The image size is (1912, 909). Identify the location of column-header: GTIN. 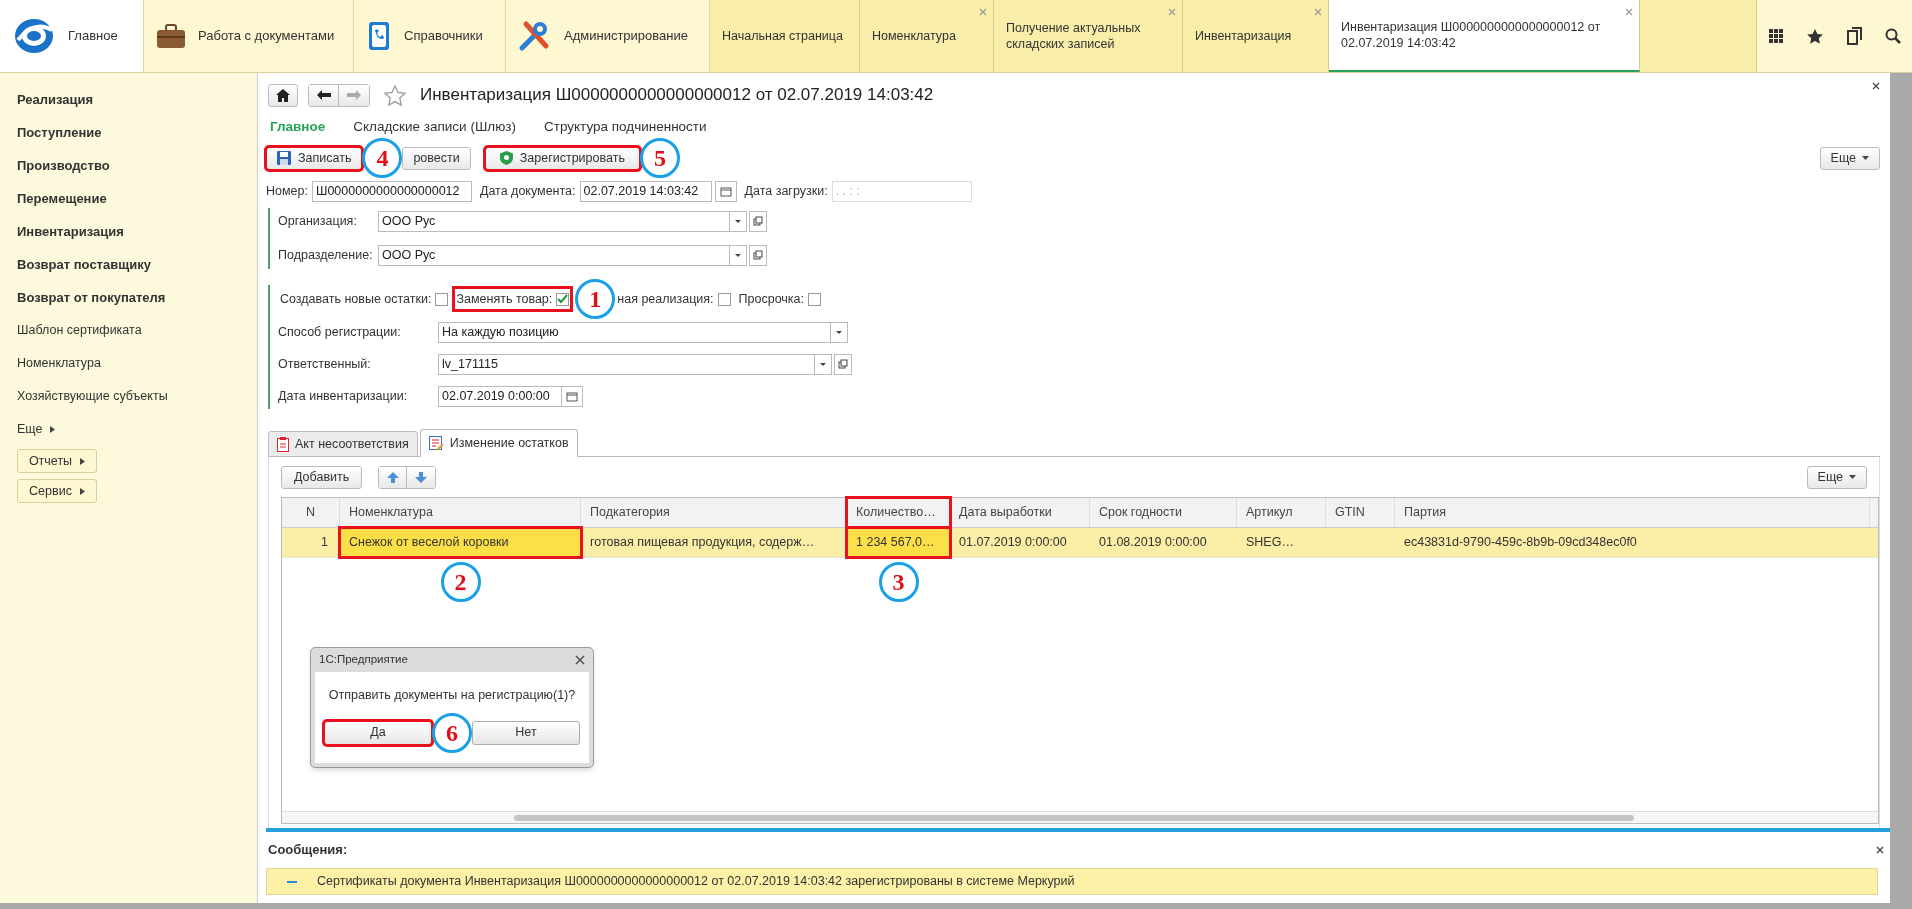
(1360, 512).